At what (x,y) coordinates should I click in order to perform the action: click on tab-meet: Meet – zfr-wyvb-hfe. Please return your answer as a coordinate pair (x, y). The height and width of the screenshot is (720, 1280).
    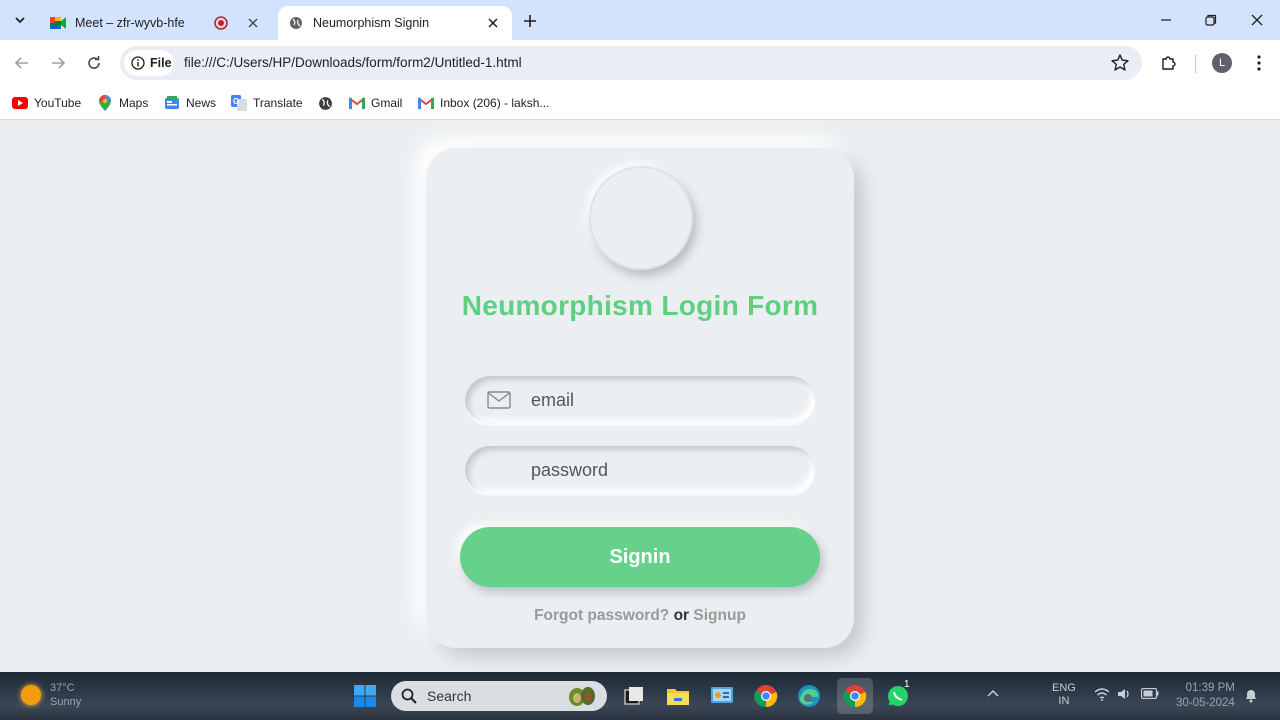
    Looking at the image, I should click on (156, 23).